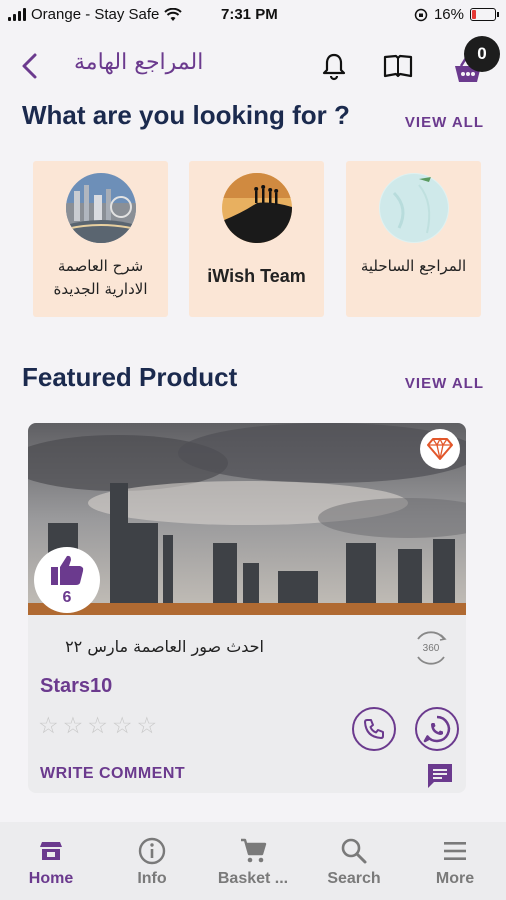 This screenshot has width=506, height=900. Describe the element at coordinates (398, 66) in the screenshot. I see `book-icon` at that location.